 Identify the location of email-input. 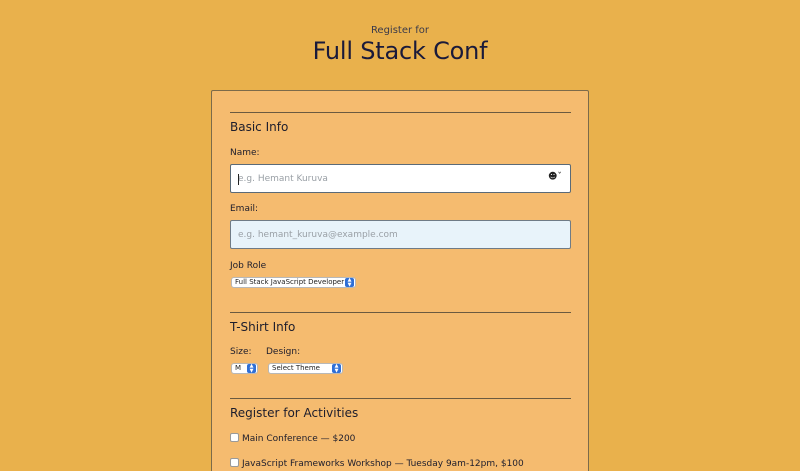
(400, 234).